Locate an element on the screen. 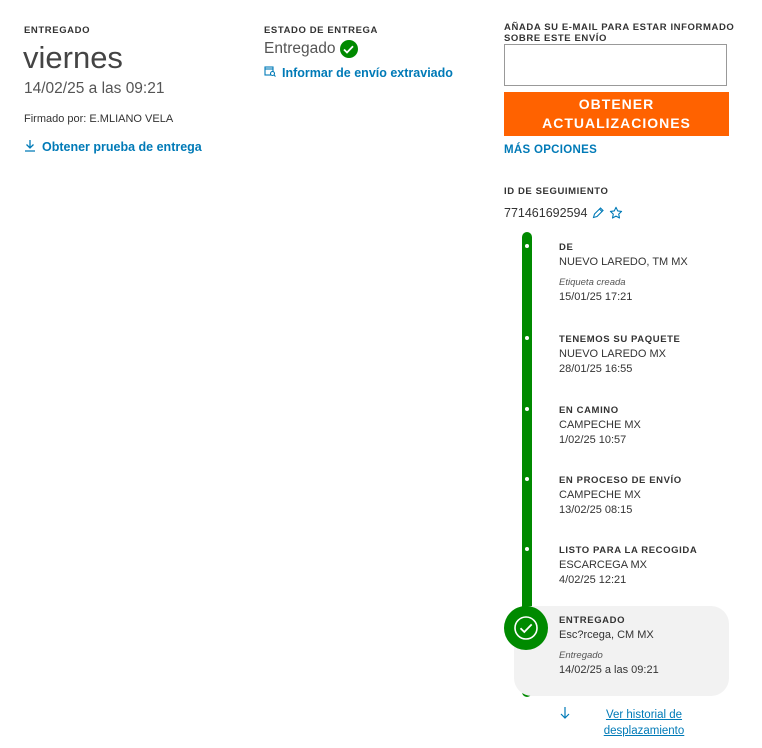  pencil-icon is located at coordinates (598, 213).